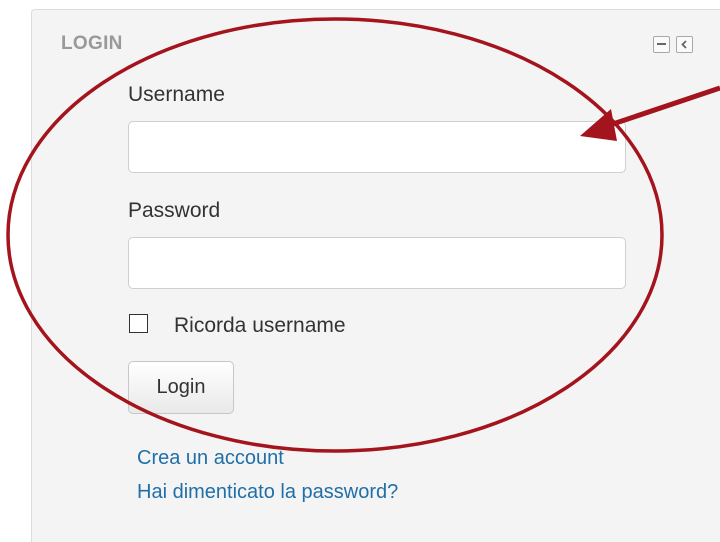  Describe the element at coordinates (174, 210) in the screenshot. I see `password-label: Password` at that location.